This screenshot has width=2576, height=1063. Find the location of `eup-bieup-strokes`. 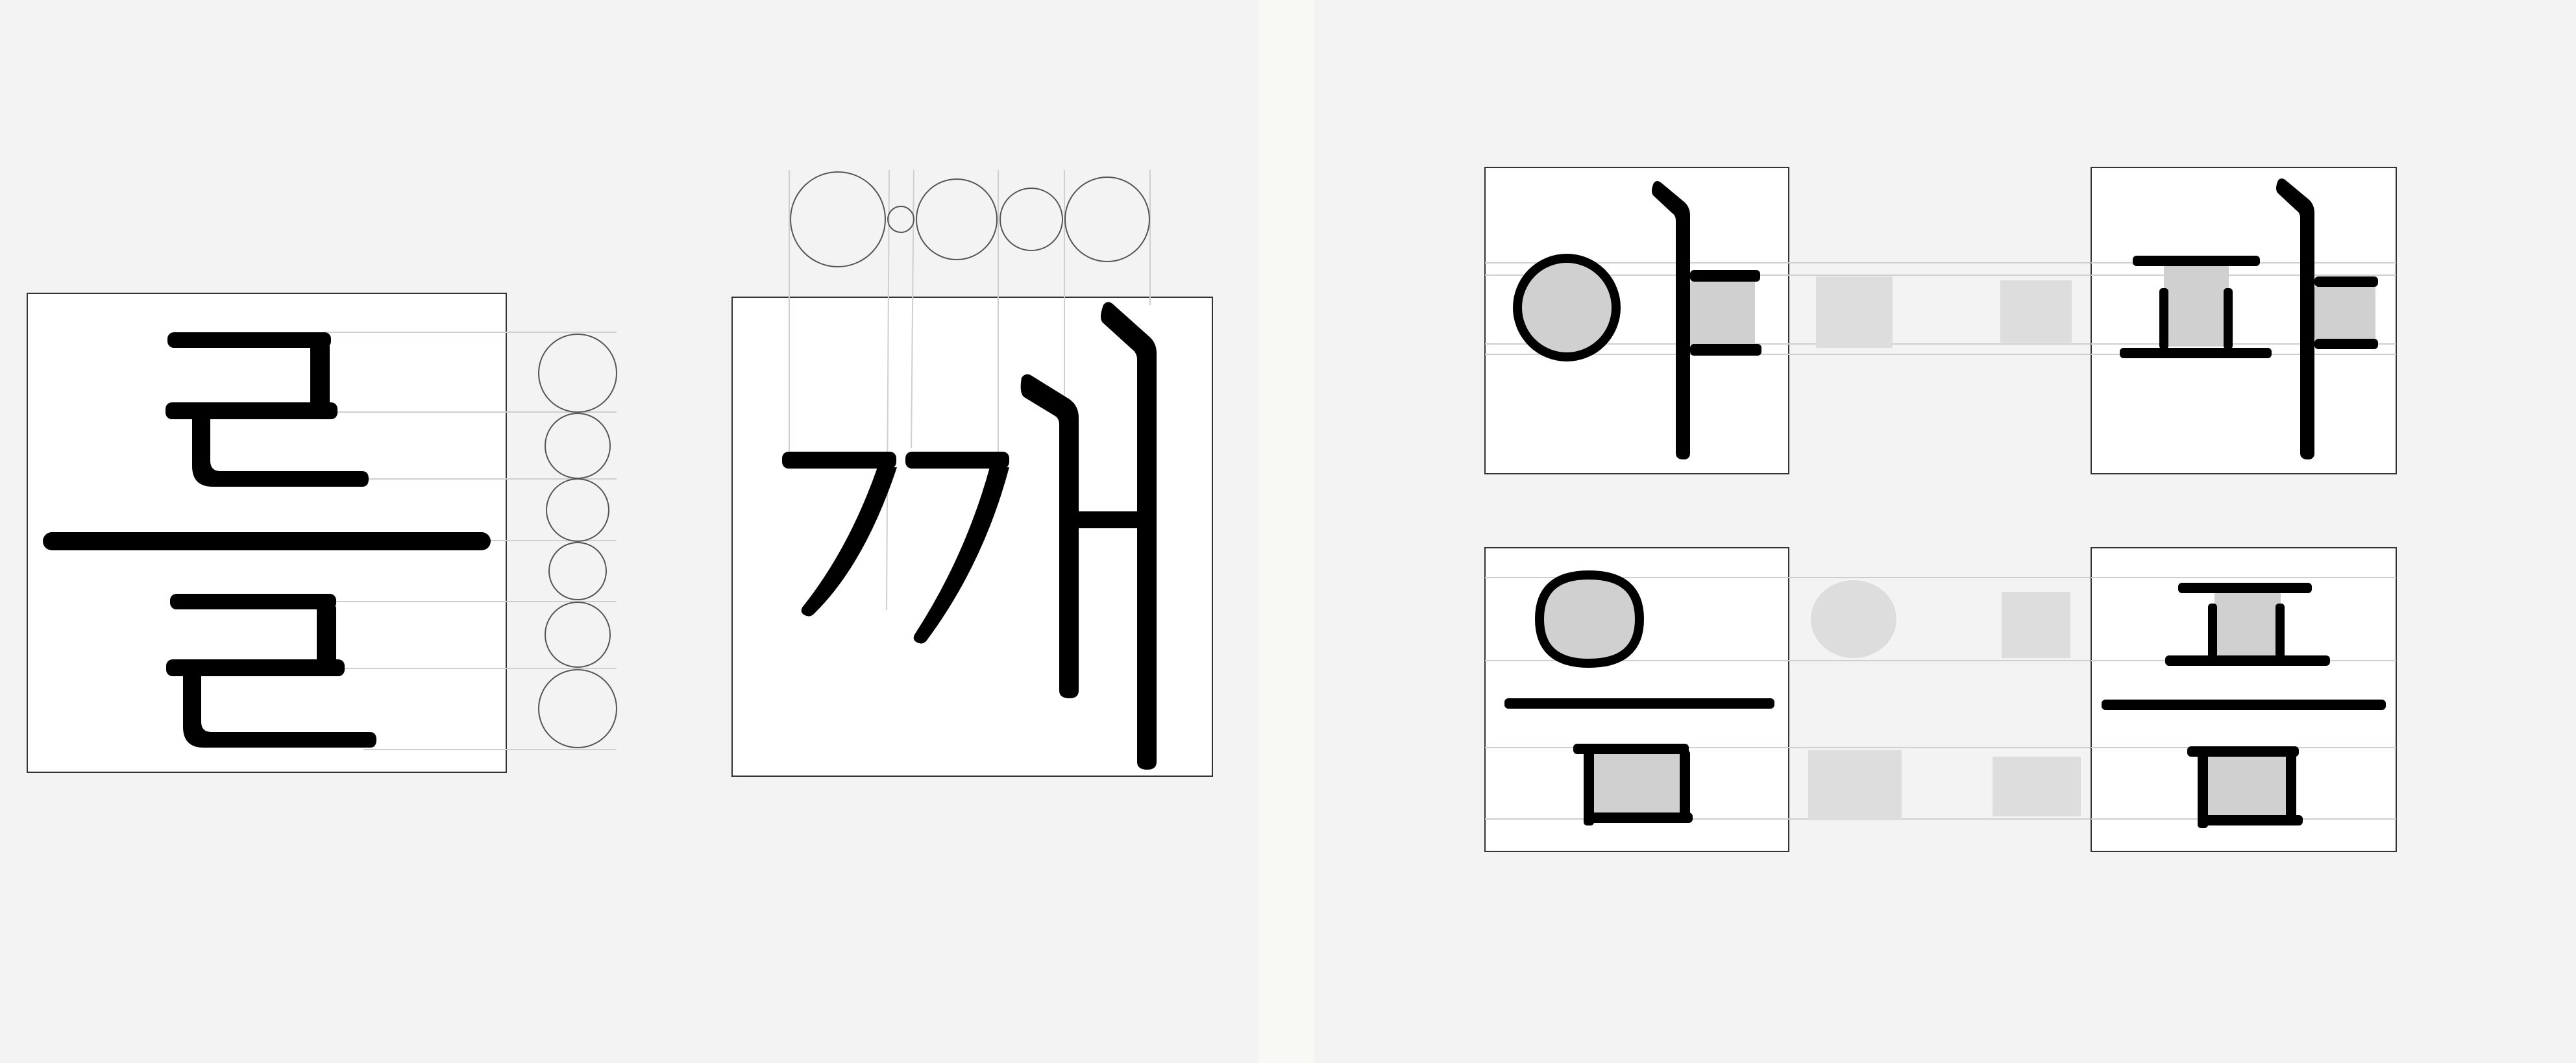

eup-bieup-strokes is located at coordinates (1633, 785).